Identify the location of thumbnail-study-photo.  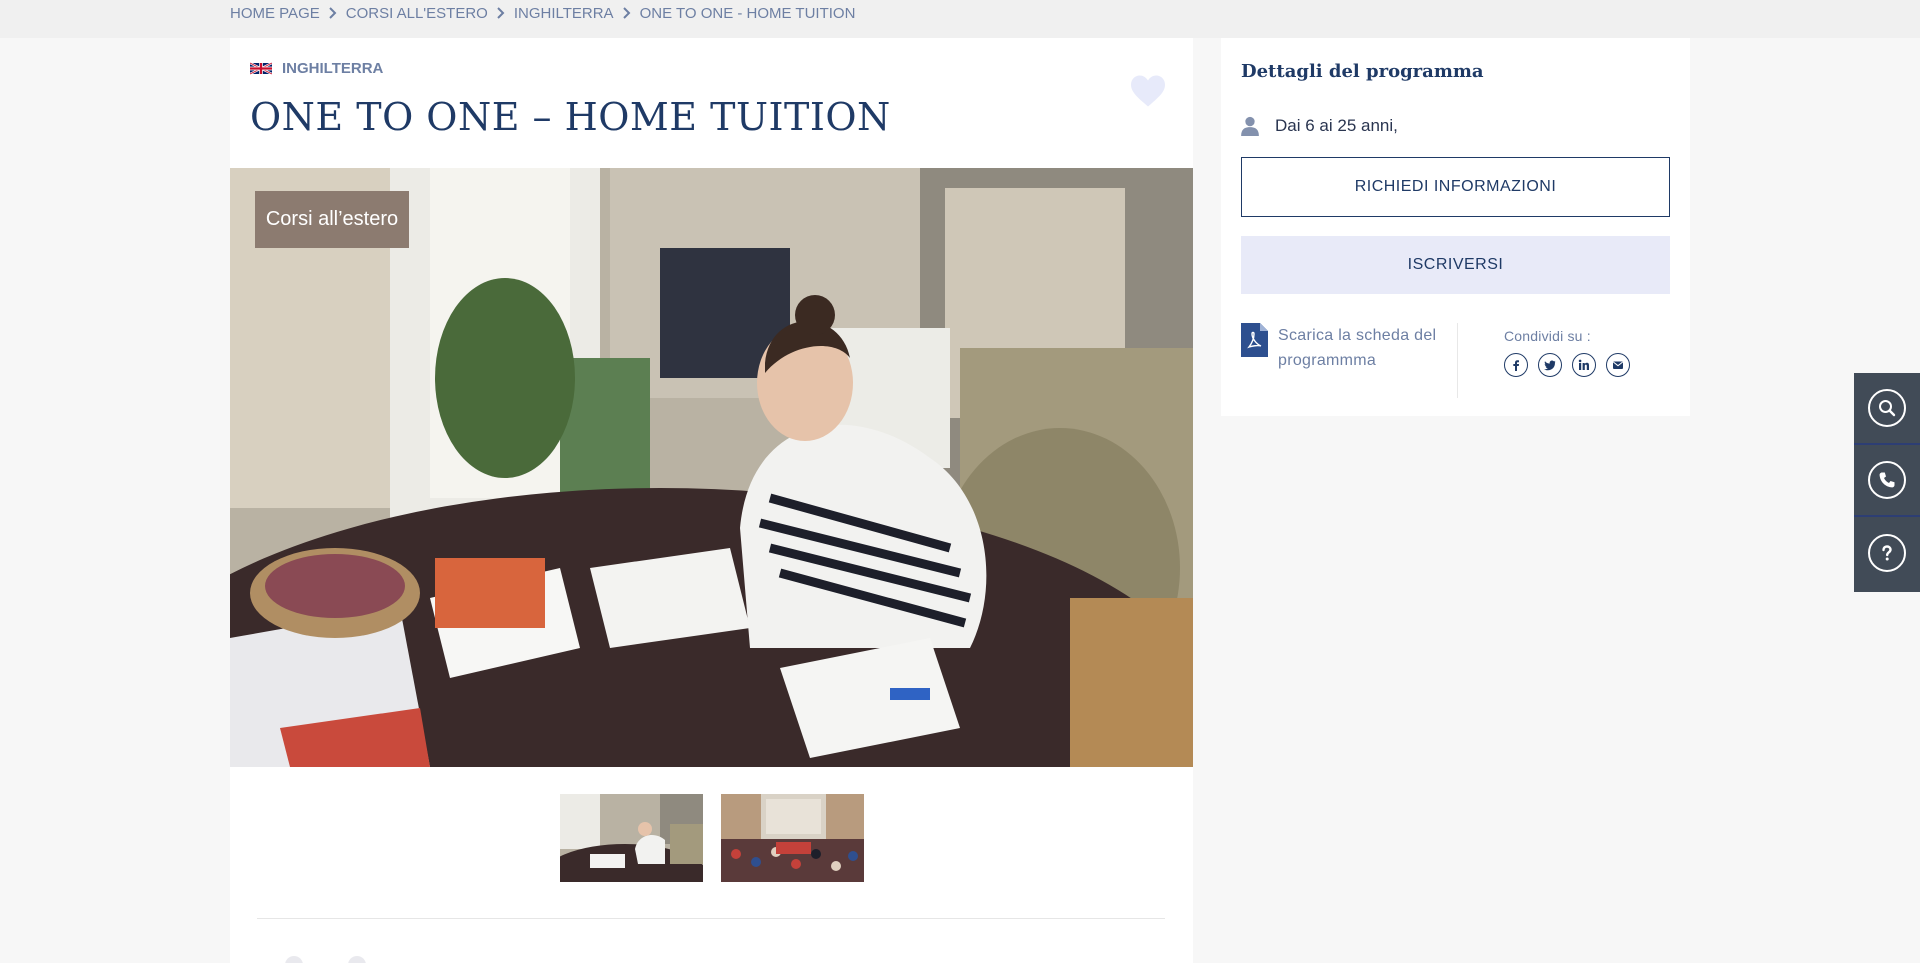
(631, 838).